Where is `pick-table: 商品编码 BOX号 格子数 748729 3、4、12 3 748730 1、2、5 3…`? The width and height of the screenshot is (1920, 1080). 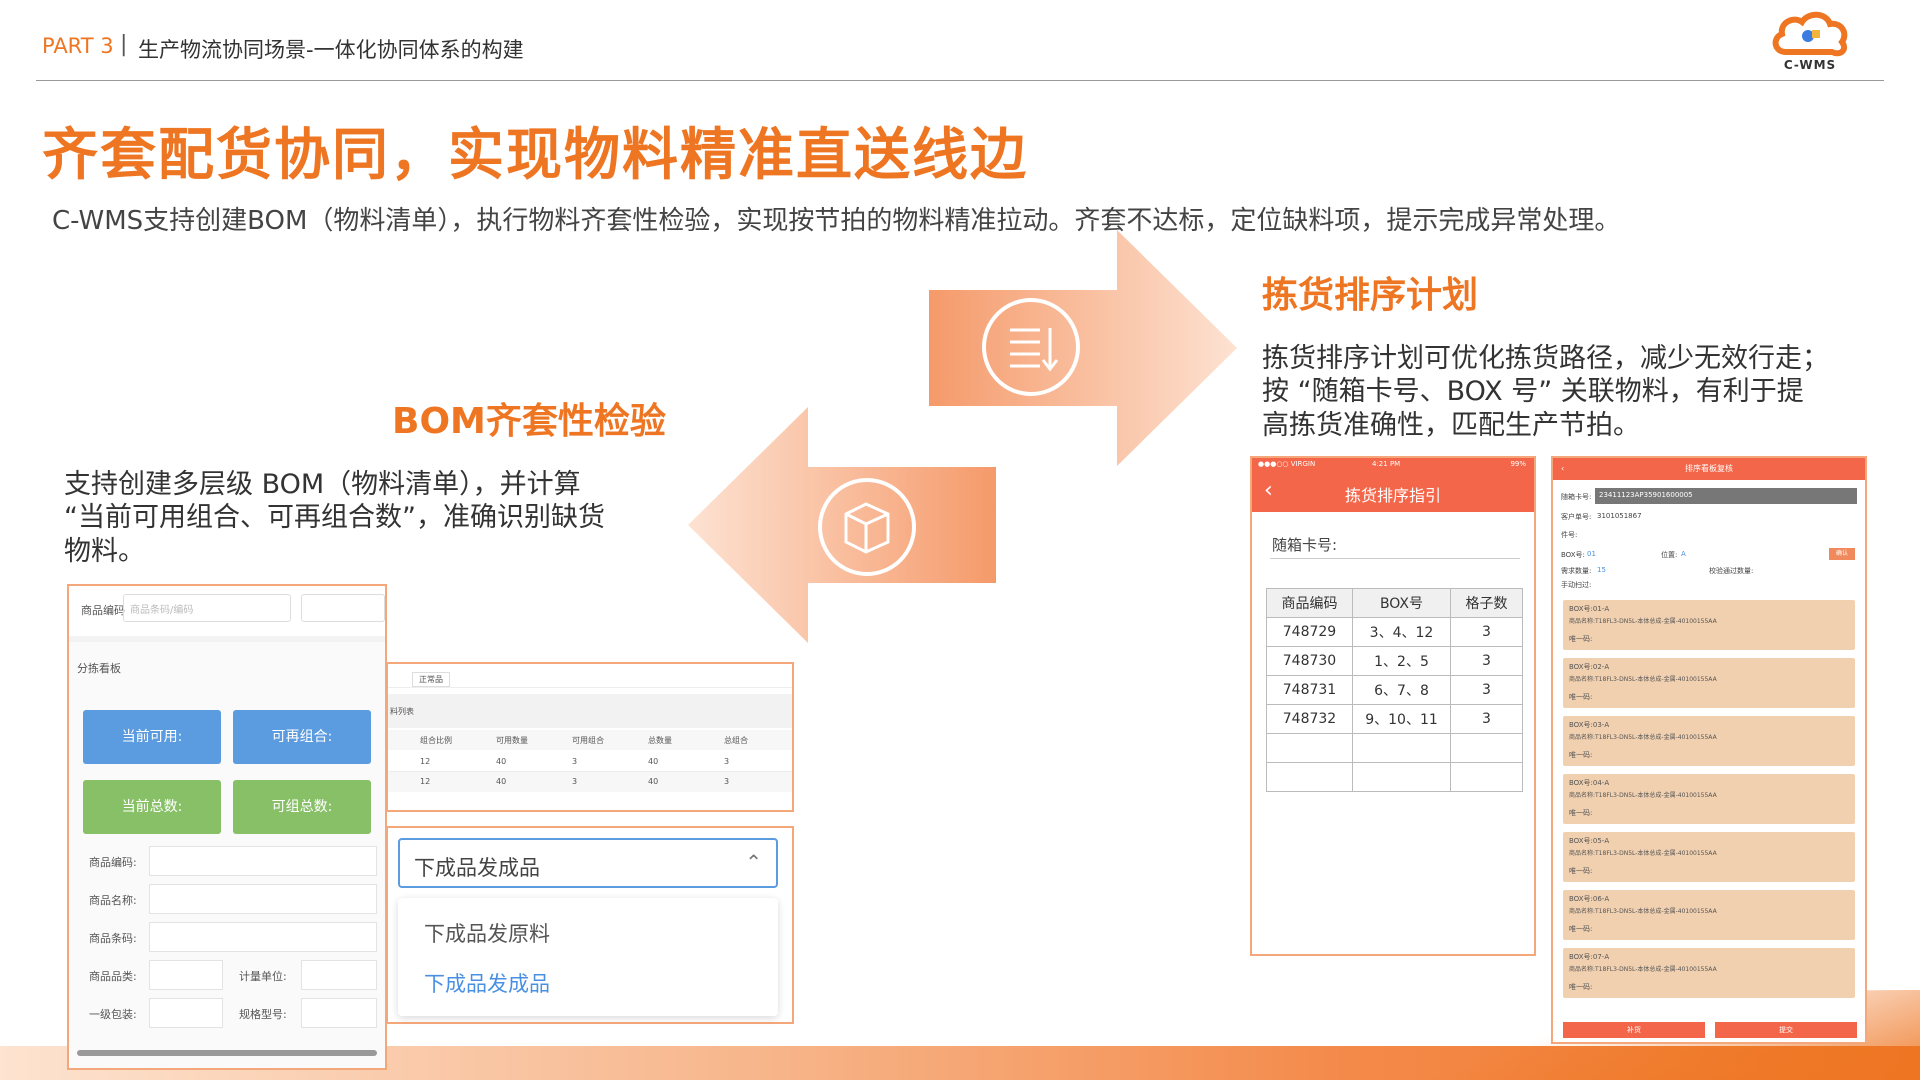 pick-table: 商品编码 BOX号 格子数 748729 3、4、12 3 748730 1、2、5 3… is located at coordinates (1394, 690).